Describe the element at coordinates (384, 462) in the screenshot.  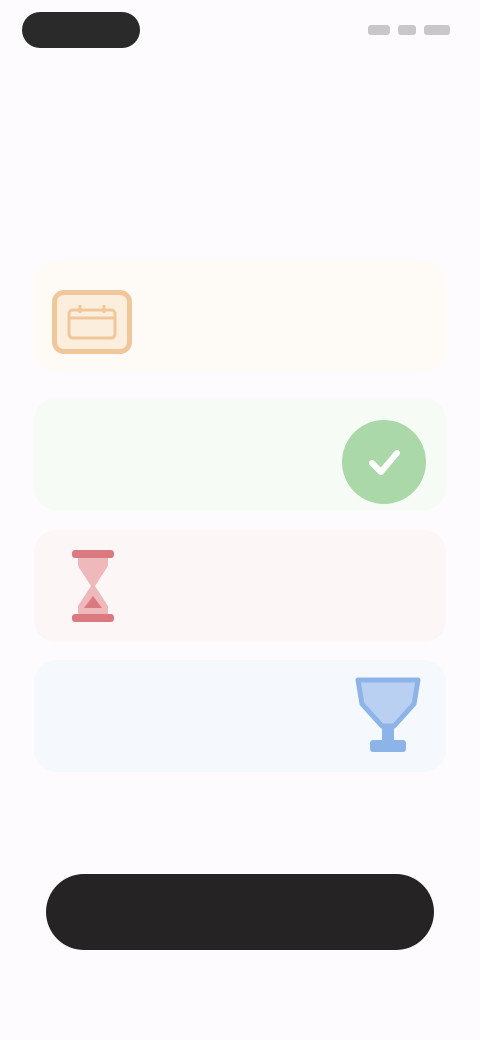
I see `check-circle-icon` at that location.